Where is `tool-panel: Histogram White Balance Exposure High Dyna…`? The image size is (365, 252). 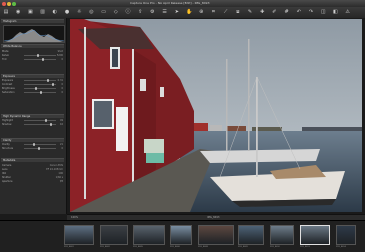
tool-panel: Histogram White Balance Exposure High Dyna… is located at coordinates (33, 116).